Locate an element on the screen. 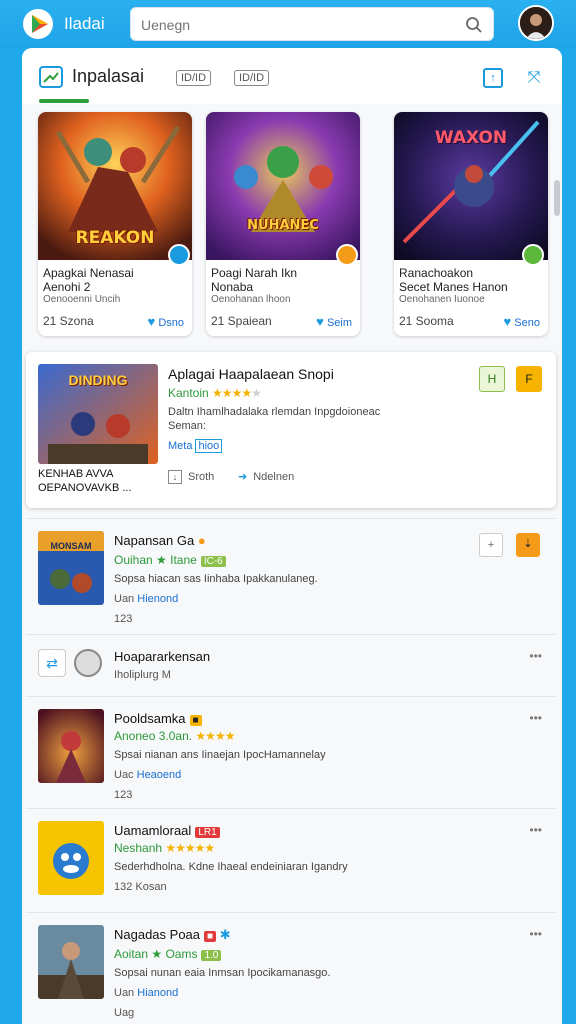  list-item-count: 123 is located at coordinates (123, 795).